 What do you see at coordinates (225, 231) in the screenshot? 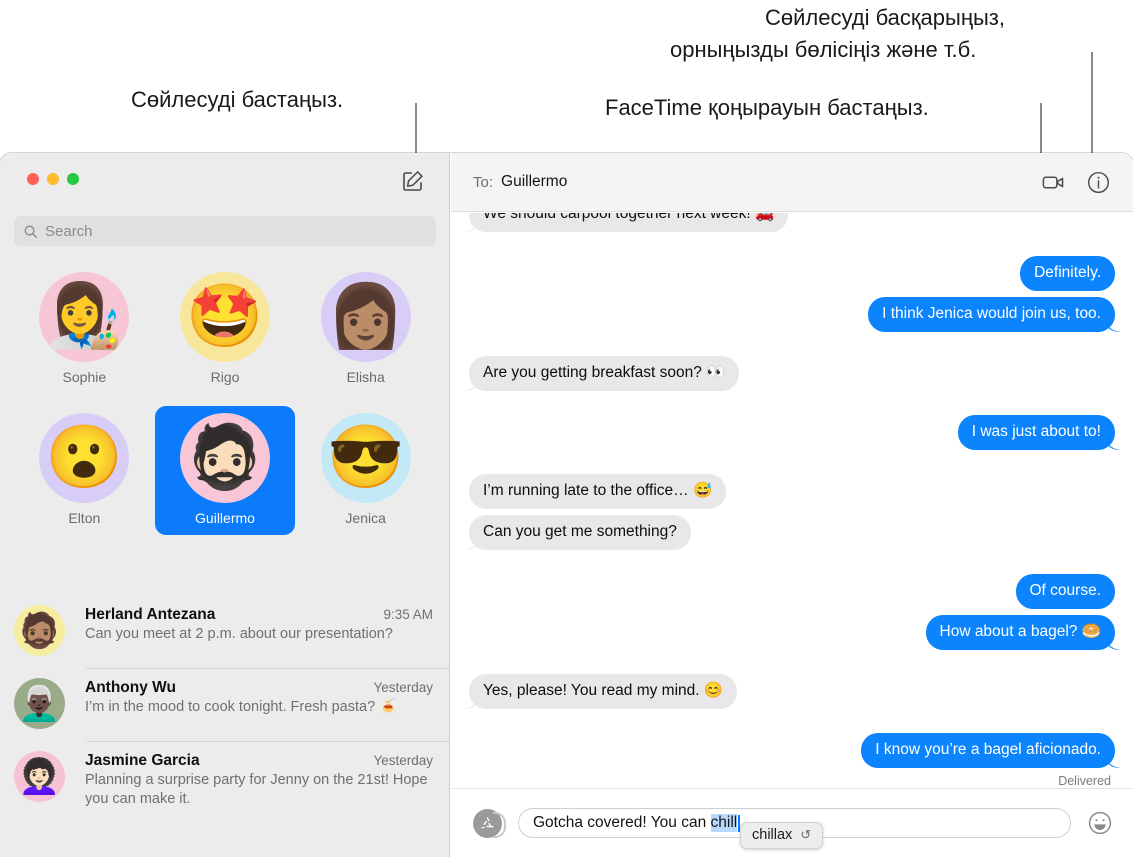
I see `search-input: Search` at bounding box center [225, 231].